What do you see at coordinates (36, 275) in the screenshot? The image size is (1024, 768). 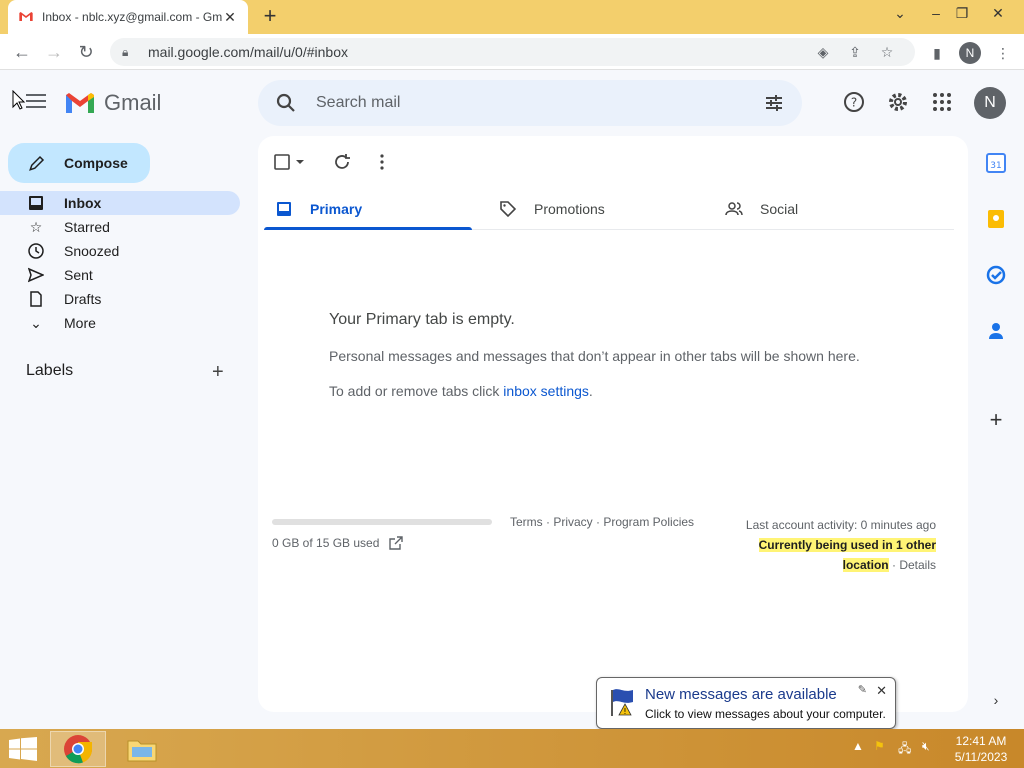 I see `send-icon` at bounding box center [36, 275].